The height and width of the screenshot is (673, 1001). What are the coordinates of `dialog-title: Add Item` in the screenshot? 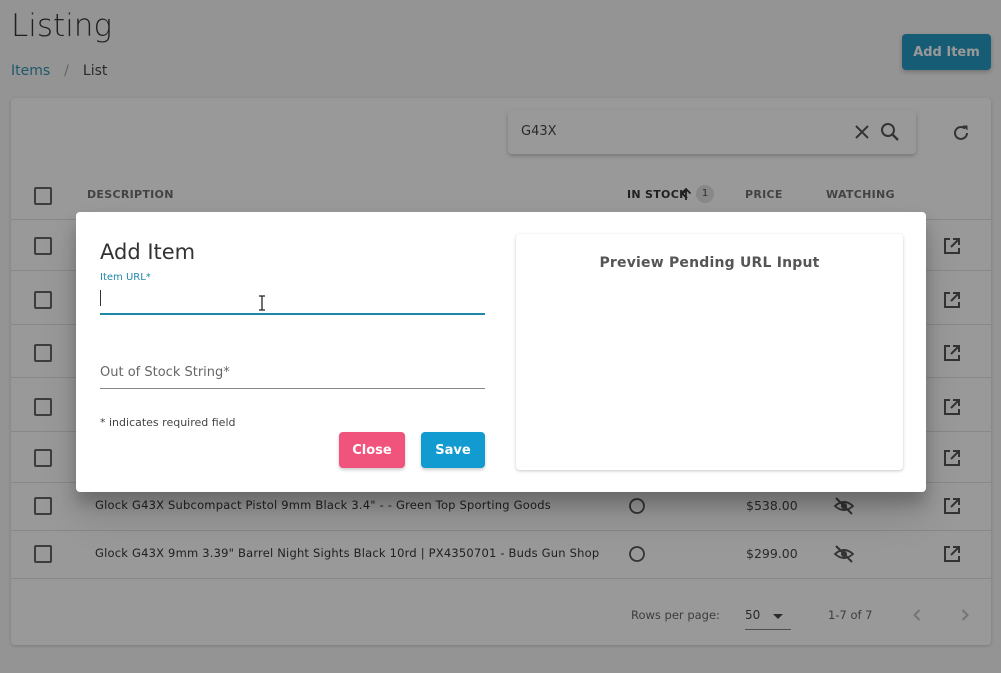 It's located at (148, 252).